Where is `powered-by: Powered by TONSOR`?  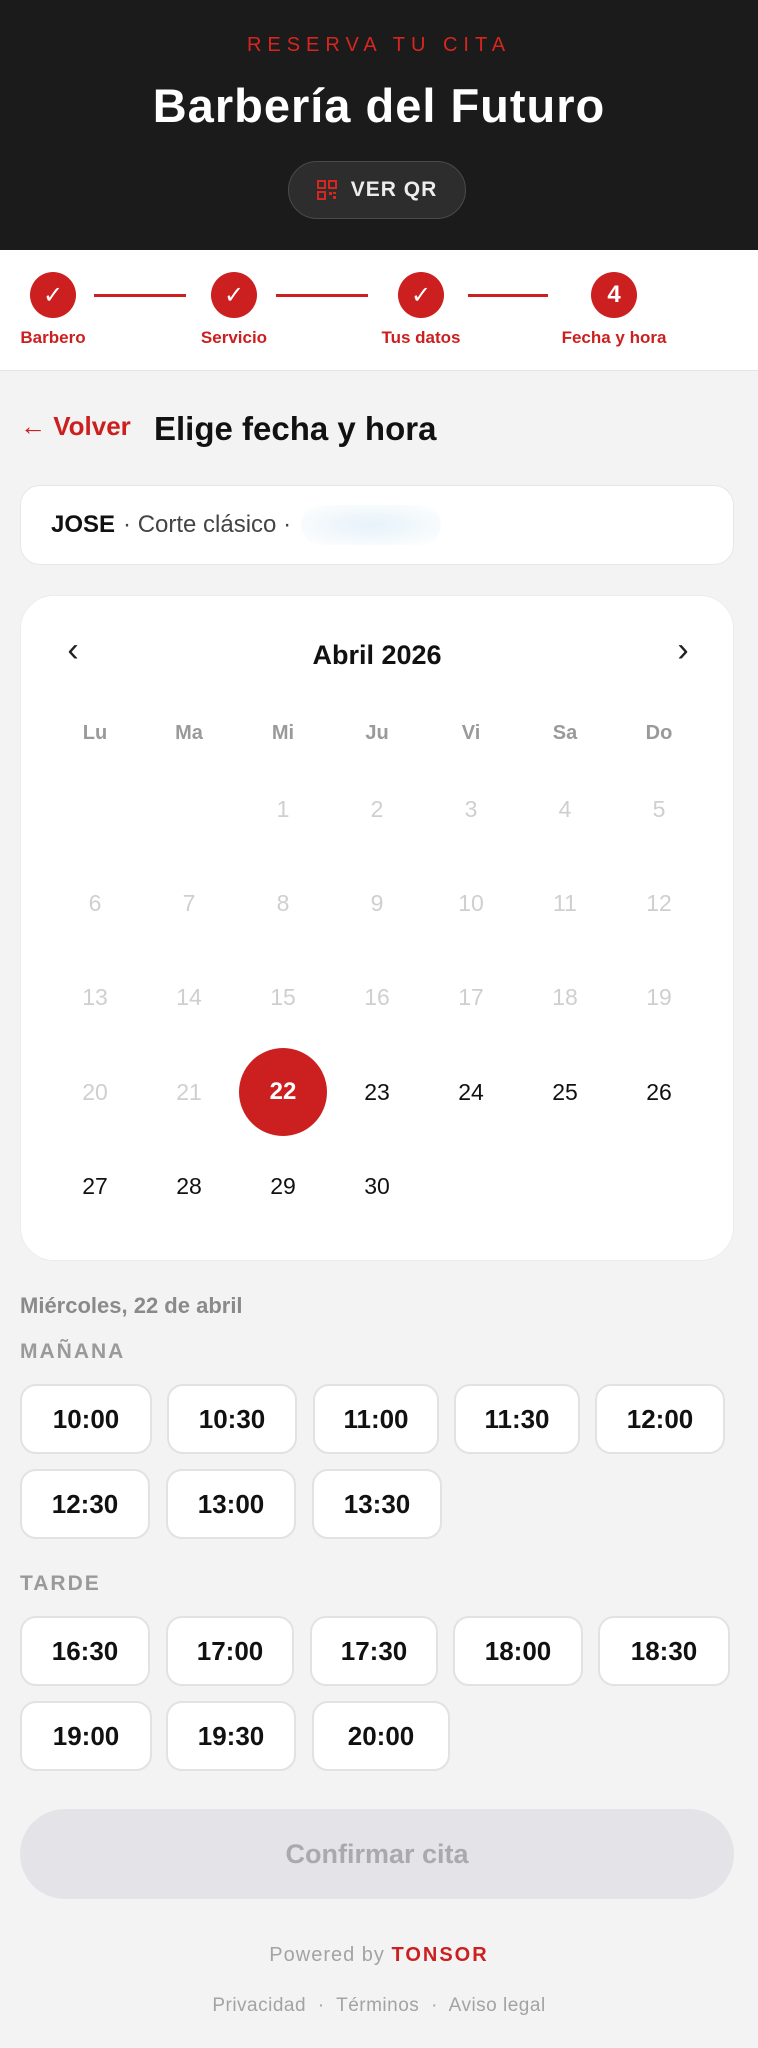 powered-by: Powered by TONSOR is located at coordinates (379, 1955).